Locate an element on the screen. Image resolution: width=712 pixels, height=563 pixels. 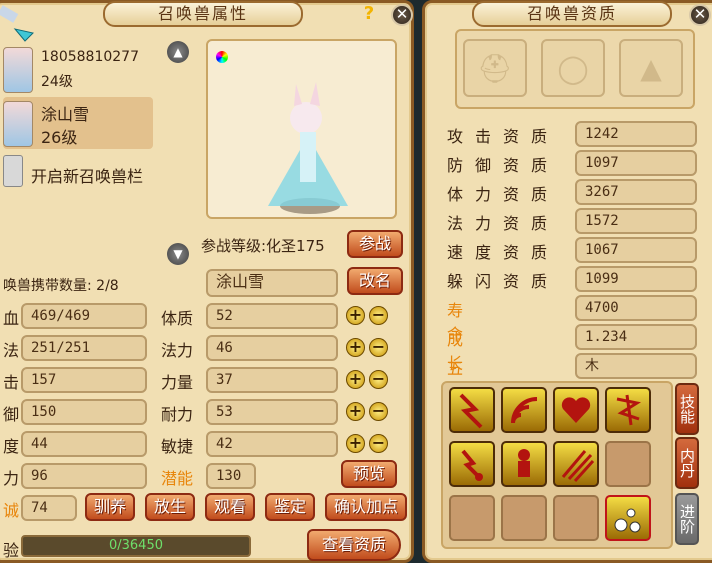
aptitude-value: 1572 is located at coordinates (636, 221).